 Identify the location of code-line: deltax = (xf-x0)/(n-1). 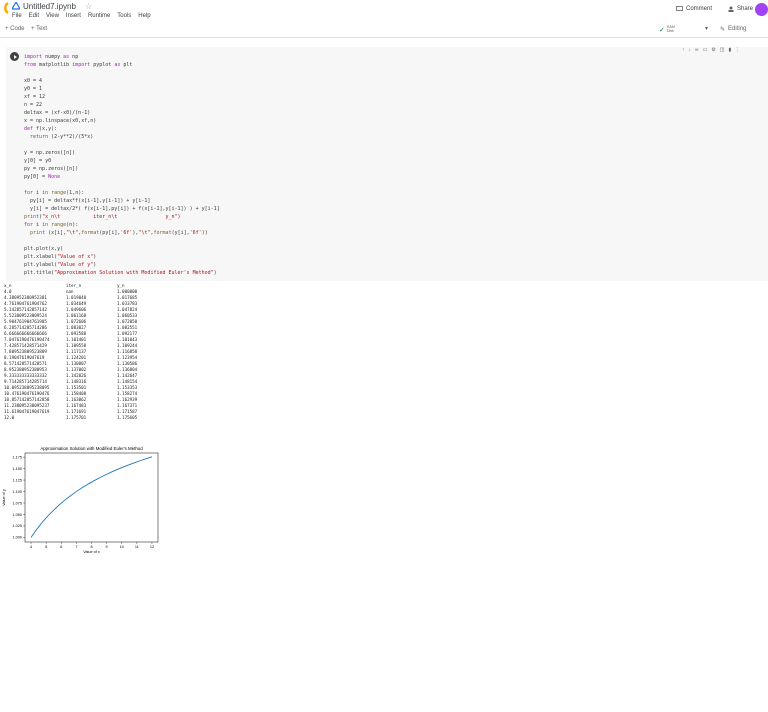
(57, 113).